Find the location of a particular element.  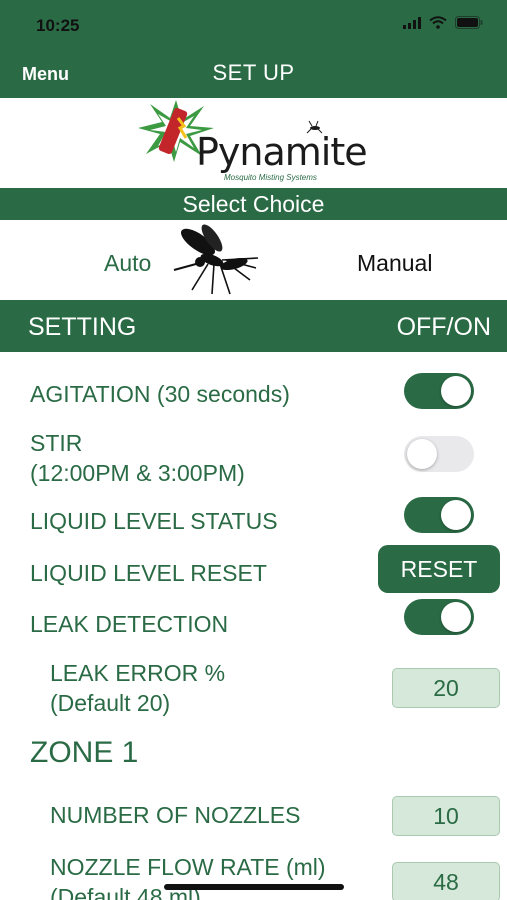

stir-toggle is located at coordinates (439, 454).